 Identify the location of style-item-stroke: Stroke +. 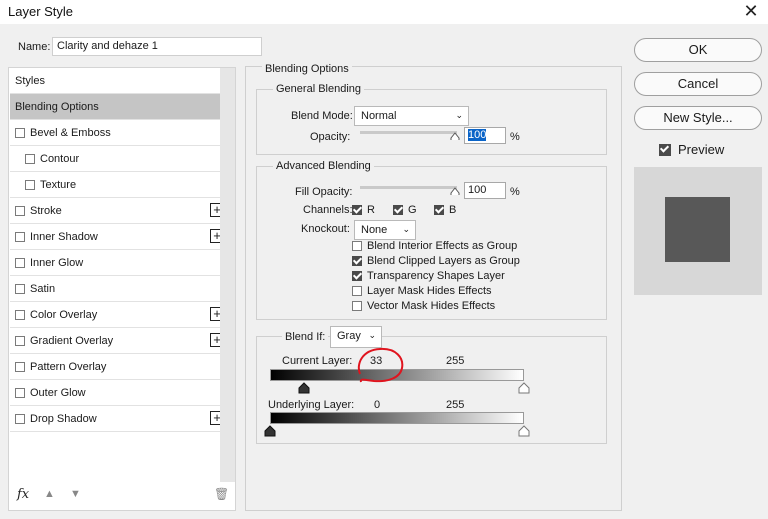
(119, 211).